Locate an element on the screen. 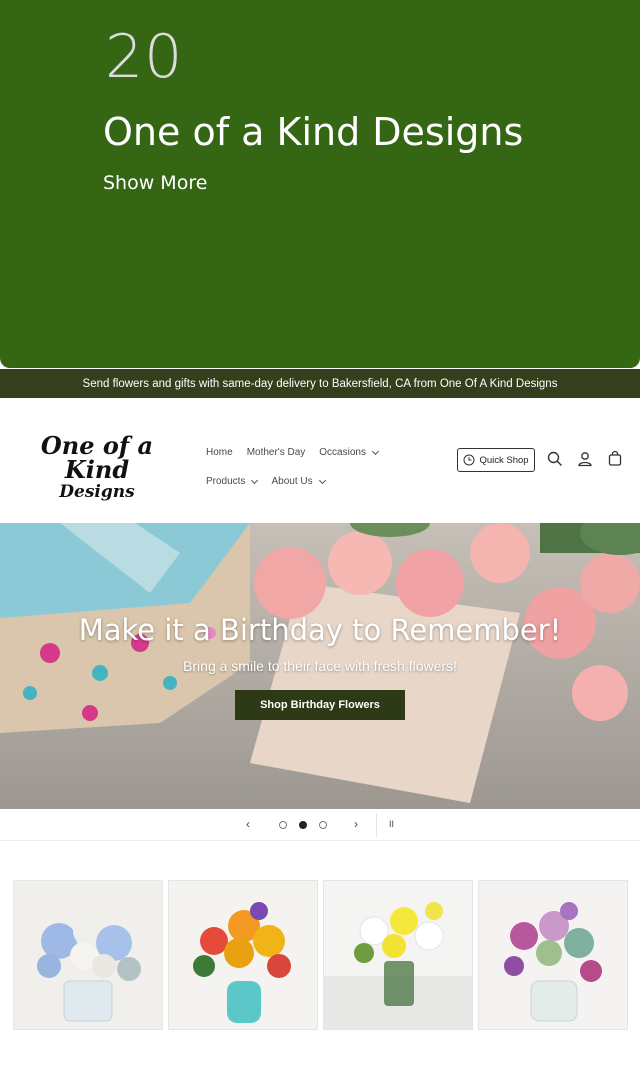 The width and height of the screenshot is (640, 1080). nav-occasions: Occasions is located at coordinates (349, 452).